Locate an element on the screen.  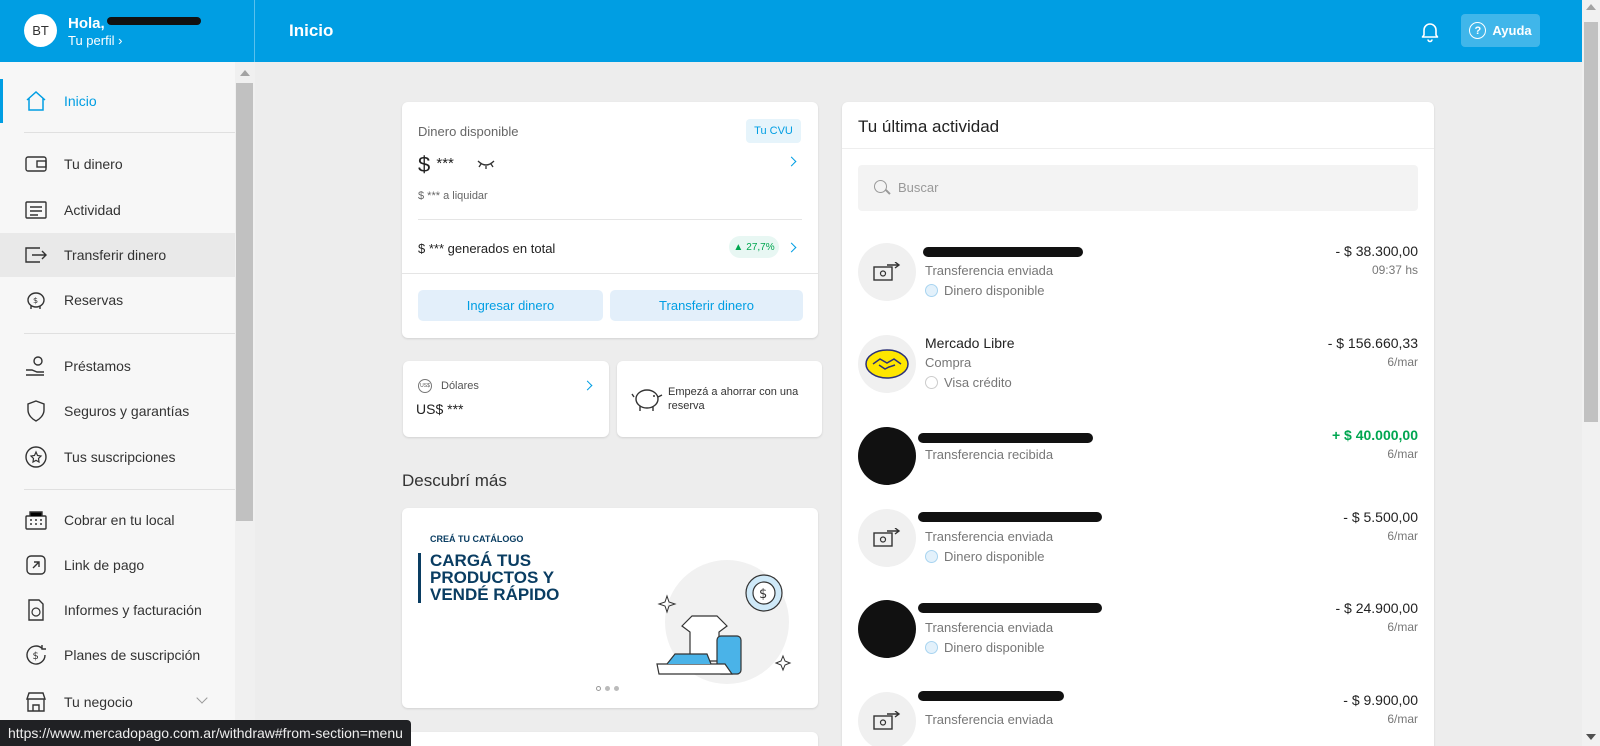
sidebar-item-cobrar: Cobrar en tu local is located at coordinates (117, 520).